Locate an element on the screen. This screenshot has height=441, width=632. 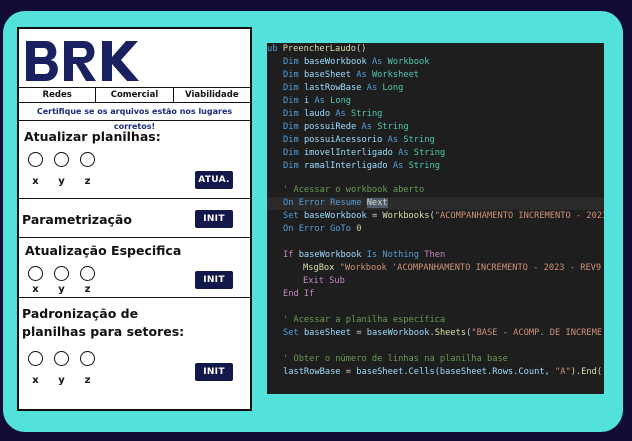
code-token: possuiAcessorio is located at coordinates (343, 140).